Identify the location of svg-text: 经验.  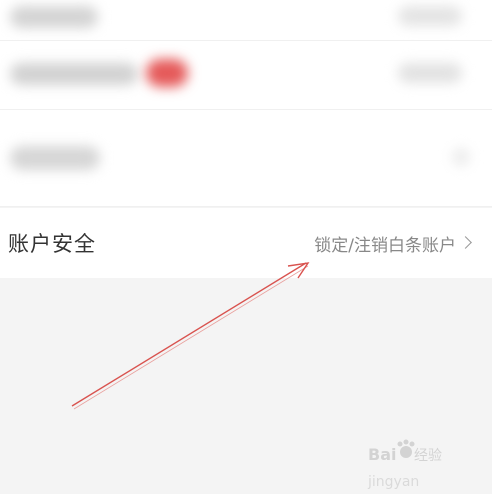
(428, 456).